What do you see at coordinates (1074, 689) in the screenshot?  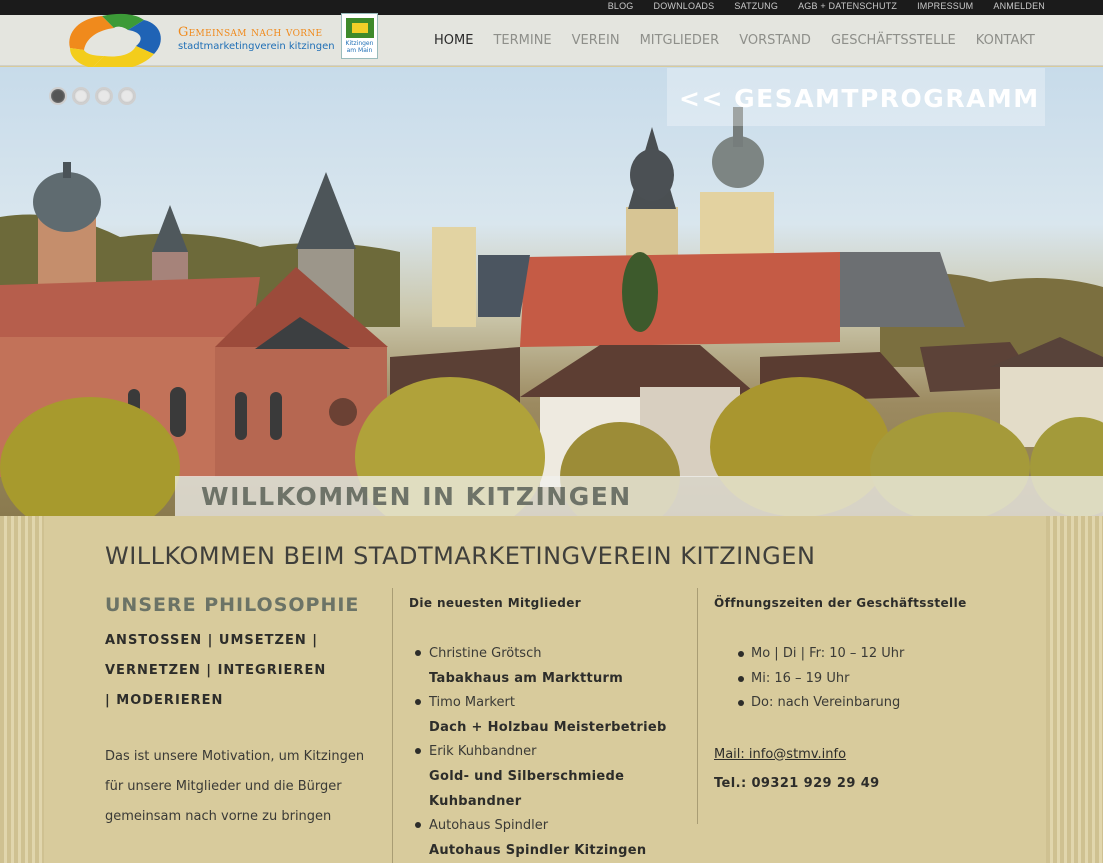 I see `right-stripe-decoration` at bounding box center [1074, 689].